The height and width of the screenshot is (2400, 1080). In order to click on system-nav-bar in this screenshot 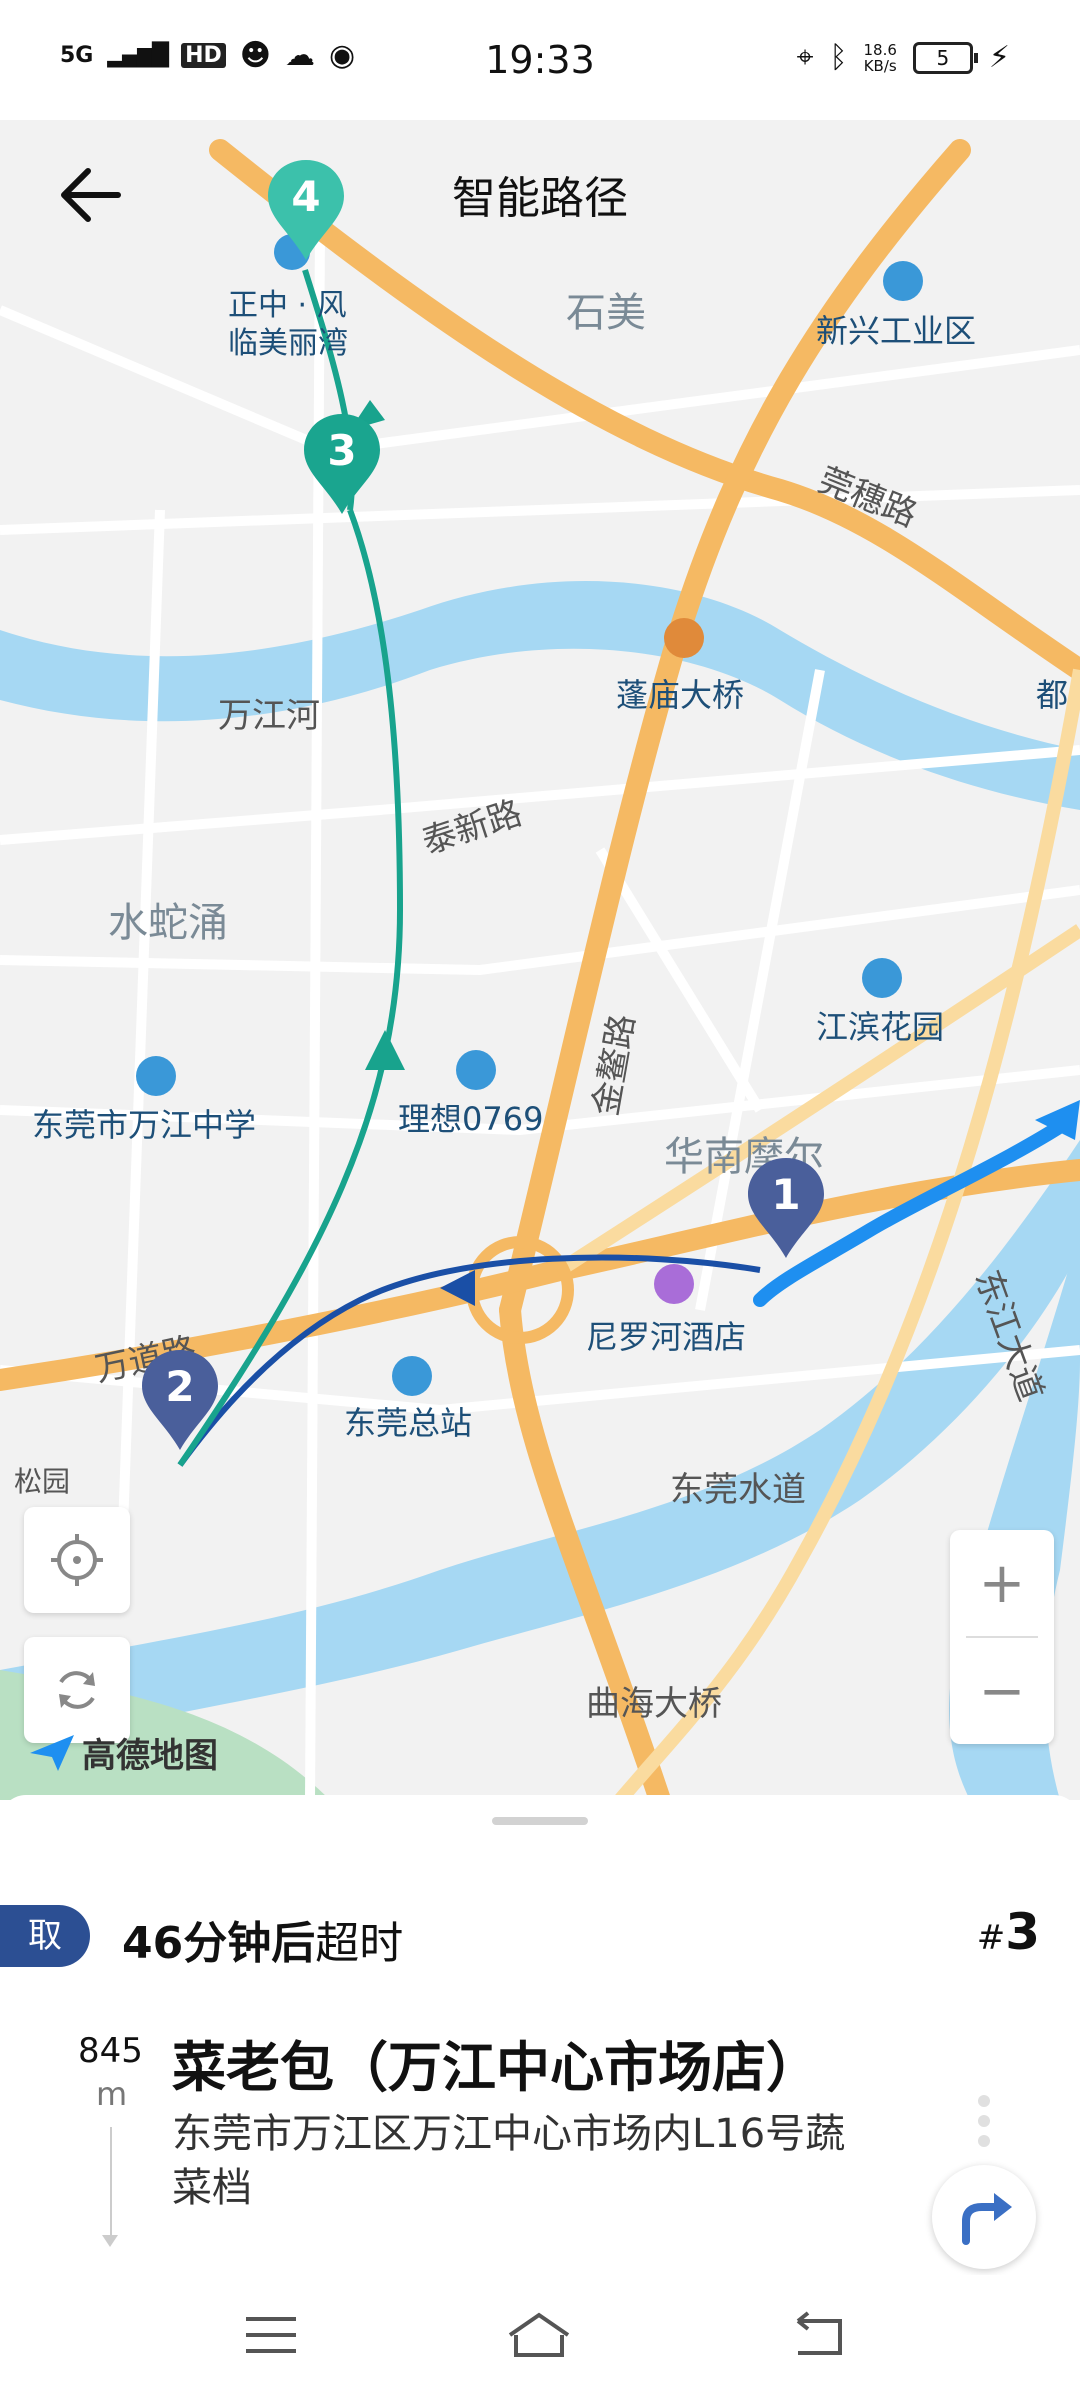, I will do `click(540, 2337)`.